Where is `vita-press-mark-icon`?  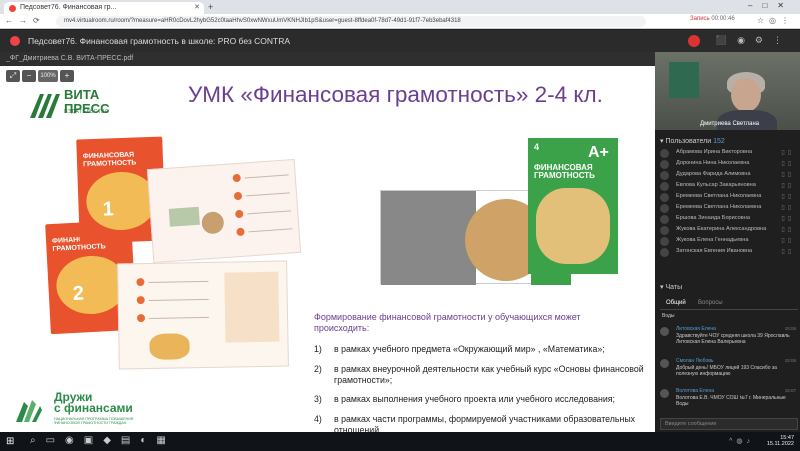 vita-press-mark-icon is located at coordinates (45, 106).